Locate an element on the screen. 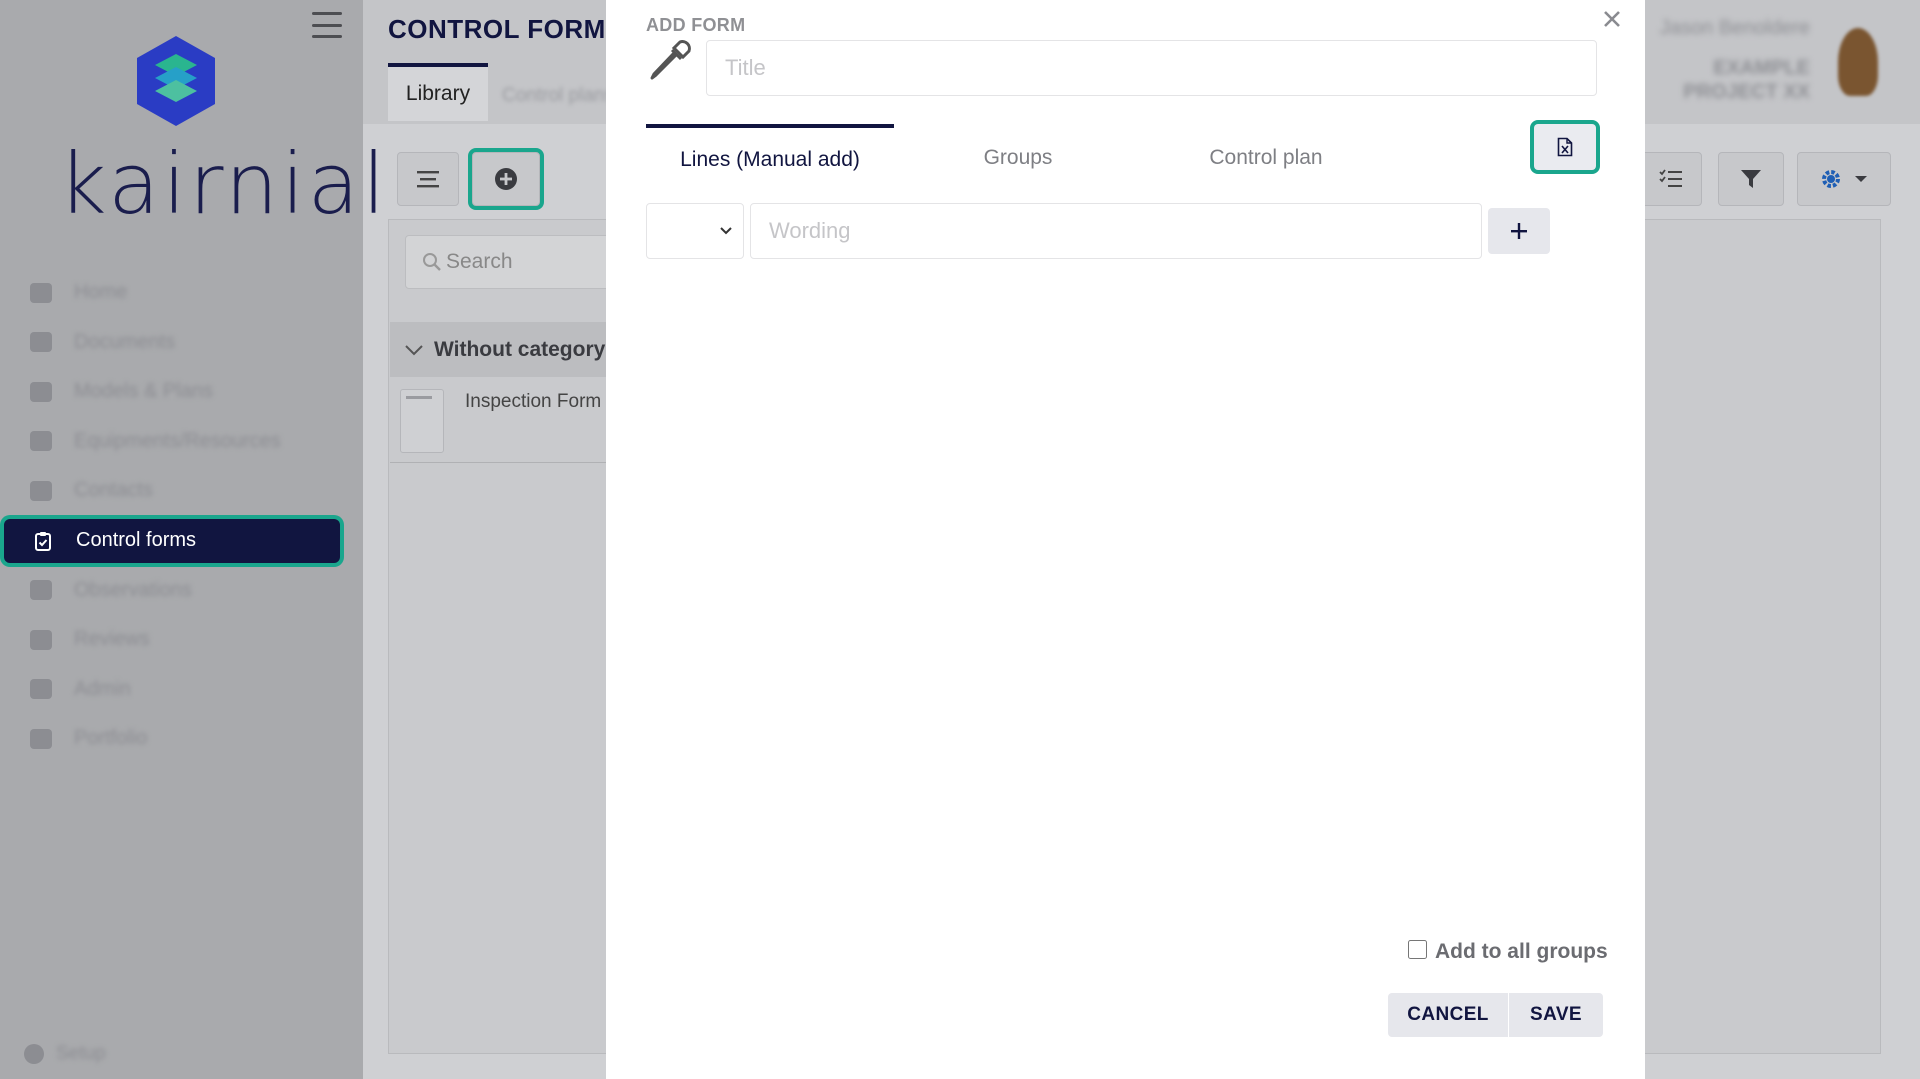 Image resolution: width=1920 pixels, height=1079 pixels. sidebar-item-reviews: Reviews is located at coordinates (181, 640).